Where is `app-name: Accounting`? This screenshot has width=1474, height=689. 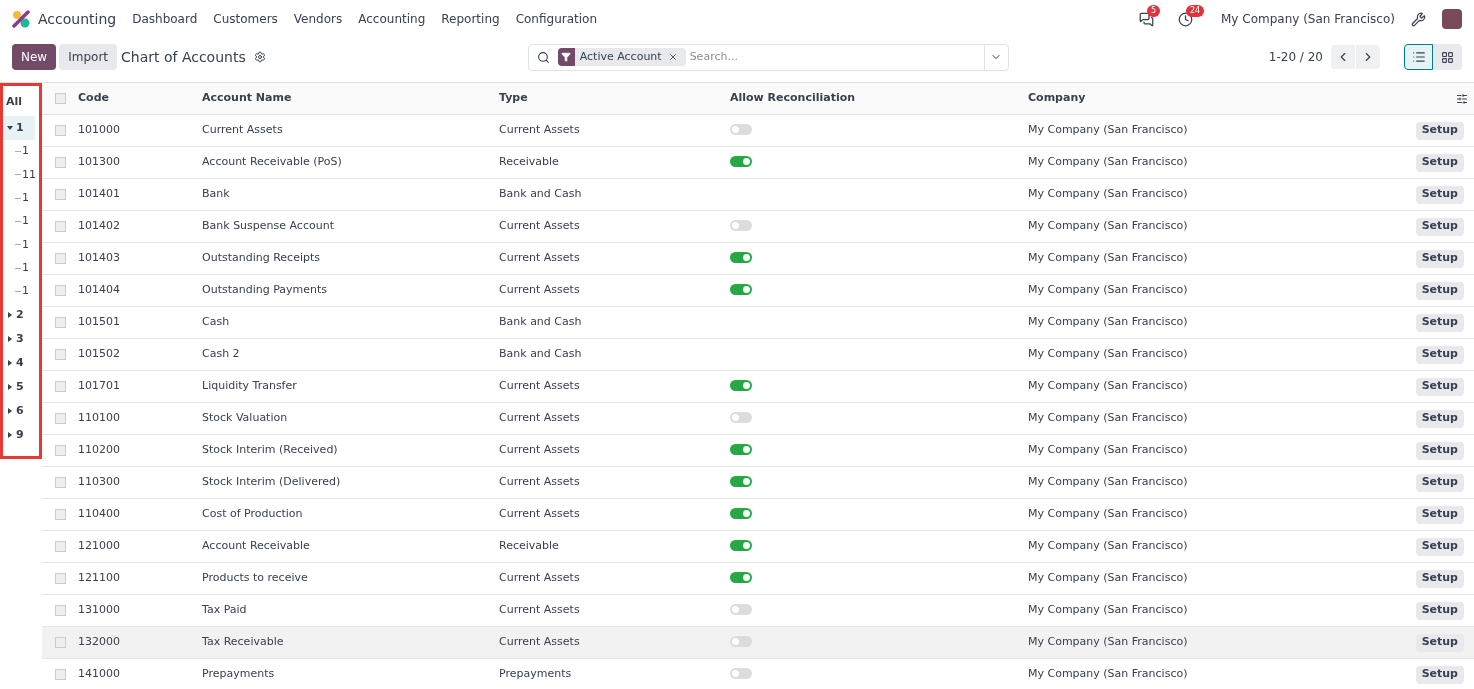 app-name: Accounting is located at coordinates (77, 19).